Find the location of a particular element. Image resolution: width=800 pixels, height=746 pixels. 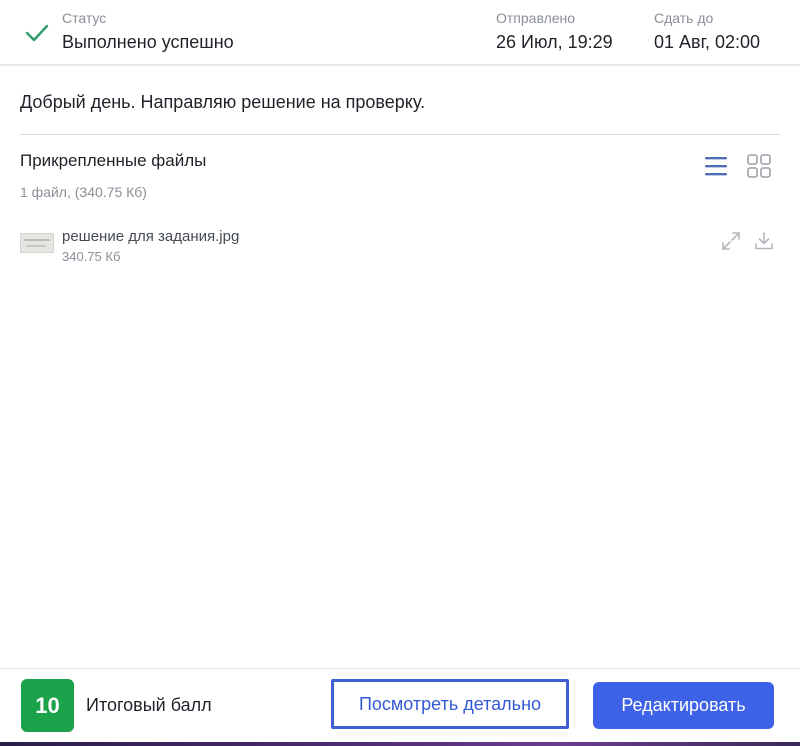

due-label: Сдать до is located at coordinates (684, 18).